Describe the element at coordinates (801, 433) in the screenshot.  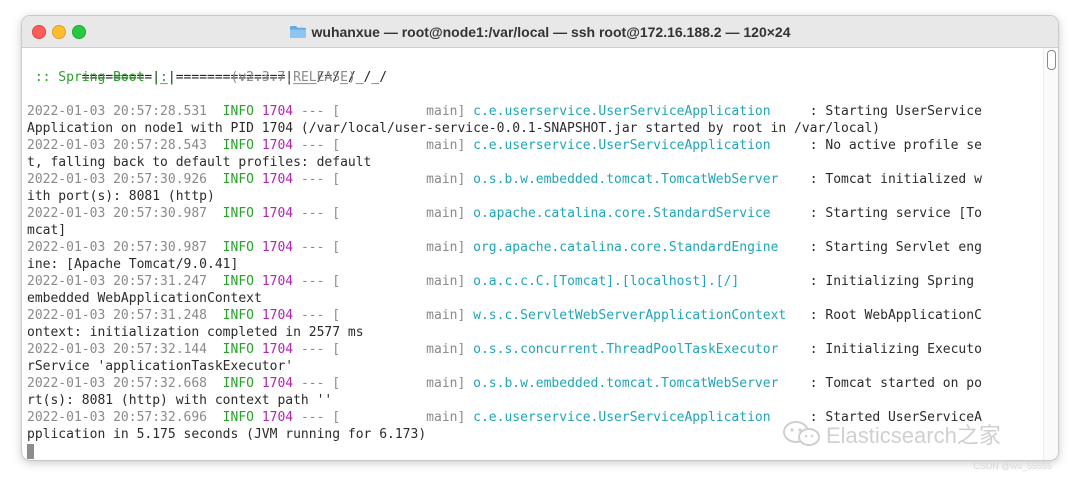
I see `wechat-icon` at that location.